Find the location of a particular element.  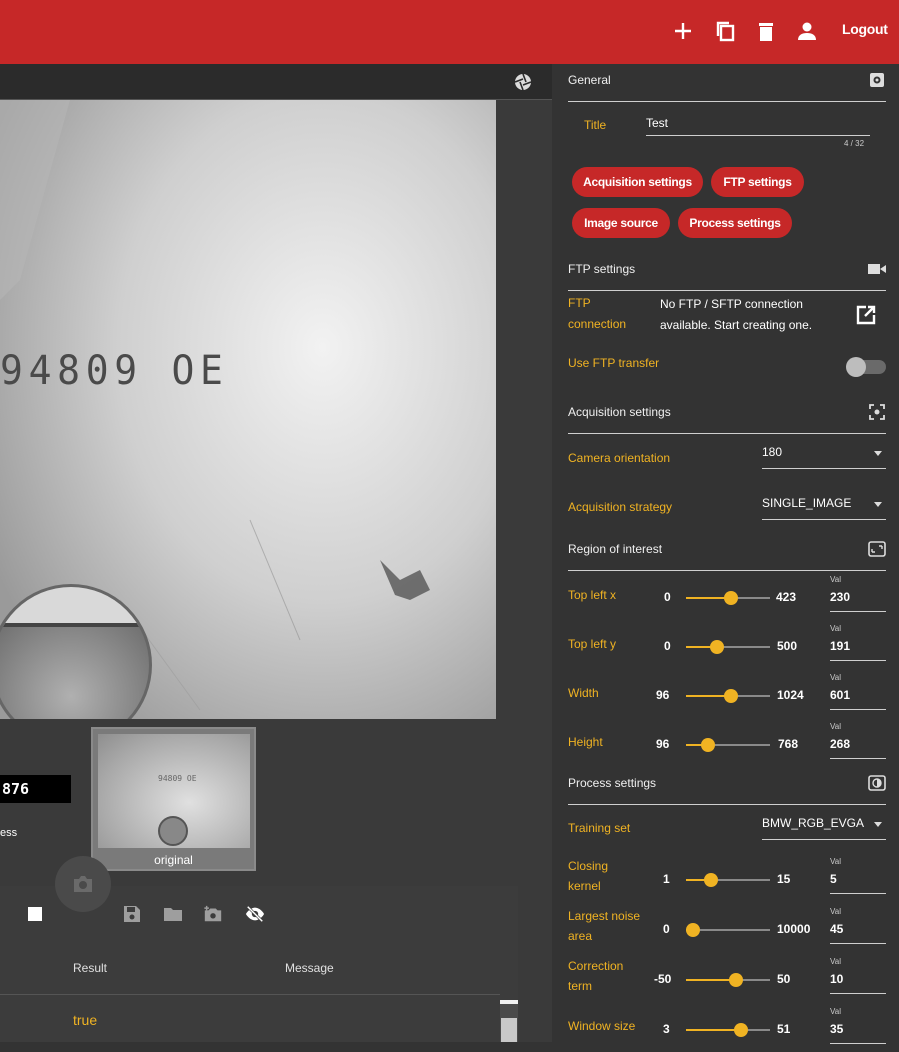

slider-max: 10000 is located at coordinates (794, 929).